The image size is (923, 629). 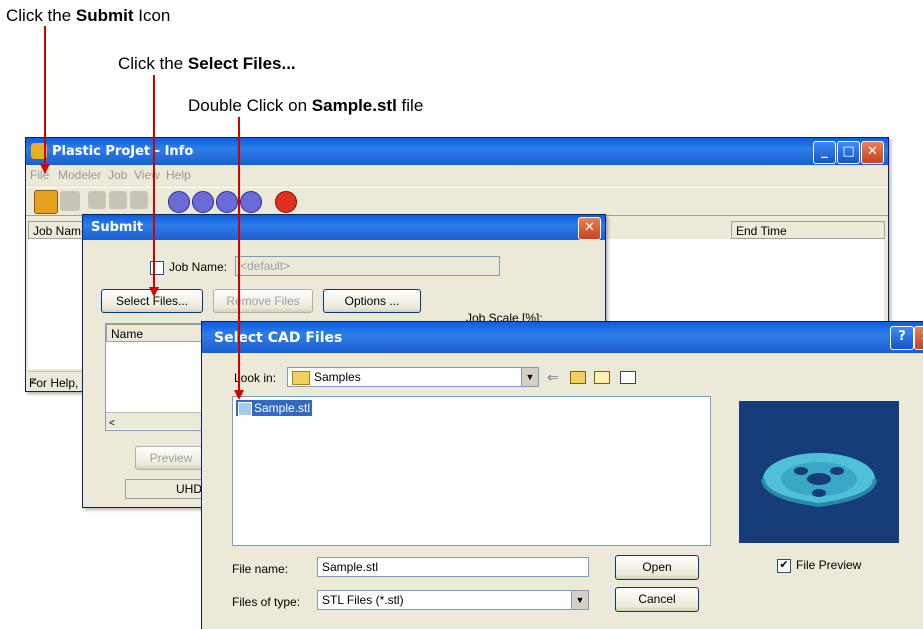 What do you see at coordinates (829, 565) in the screenshot?
I see `file-preview-label: File Preview` at bounding box center [829, 565].